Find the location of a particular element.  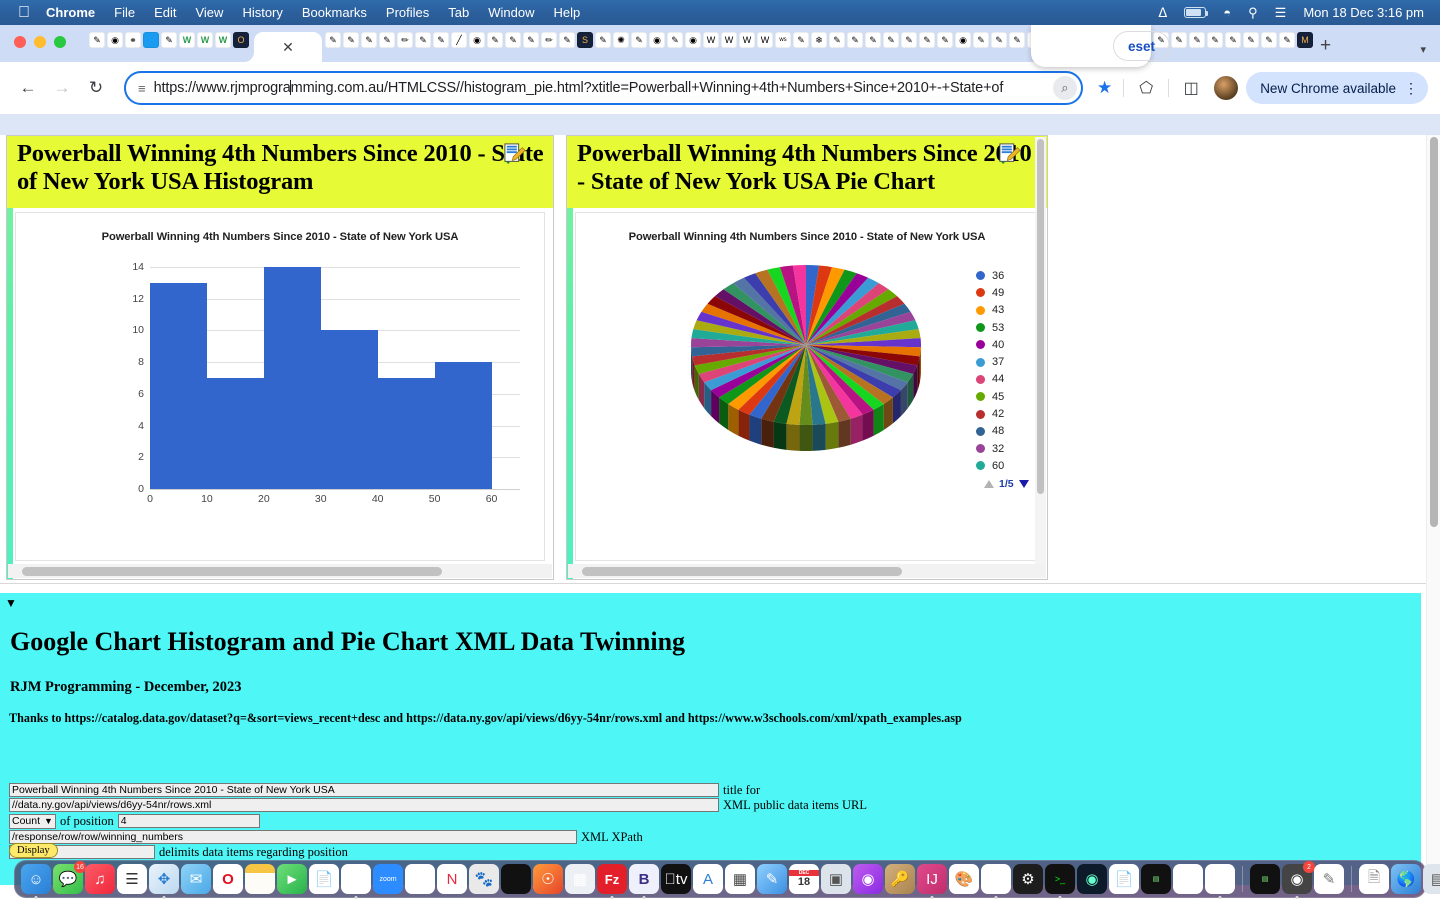

site-settings-icon: ≡ is located at coordinates (142, 88).